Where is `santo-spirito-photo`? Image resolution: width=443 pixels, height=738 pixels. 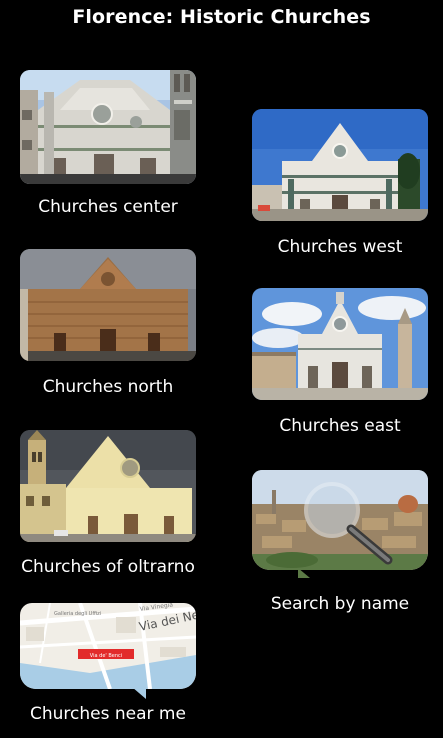 santo-spirito-photo is located at coordinates (108, 486).